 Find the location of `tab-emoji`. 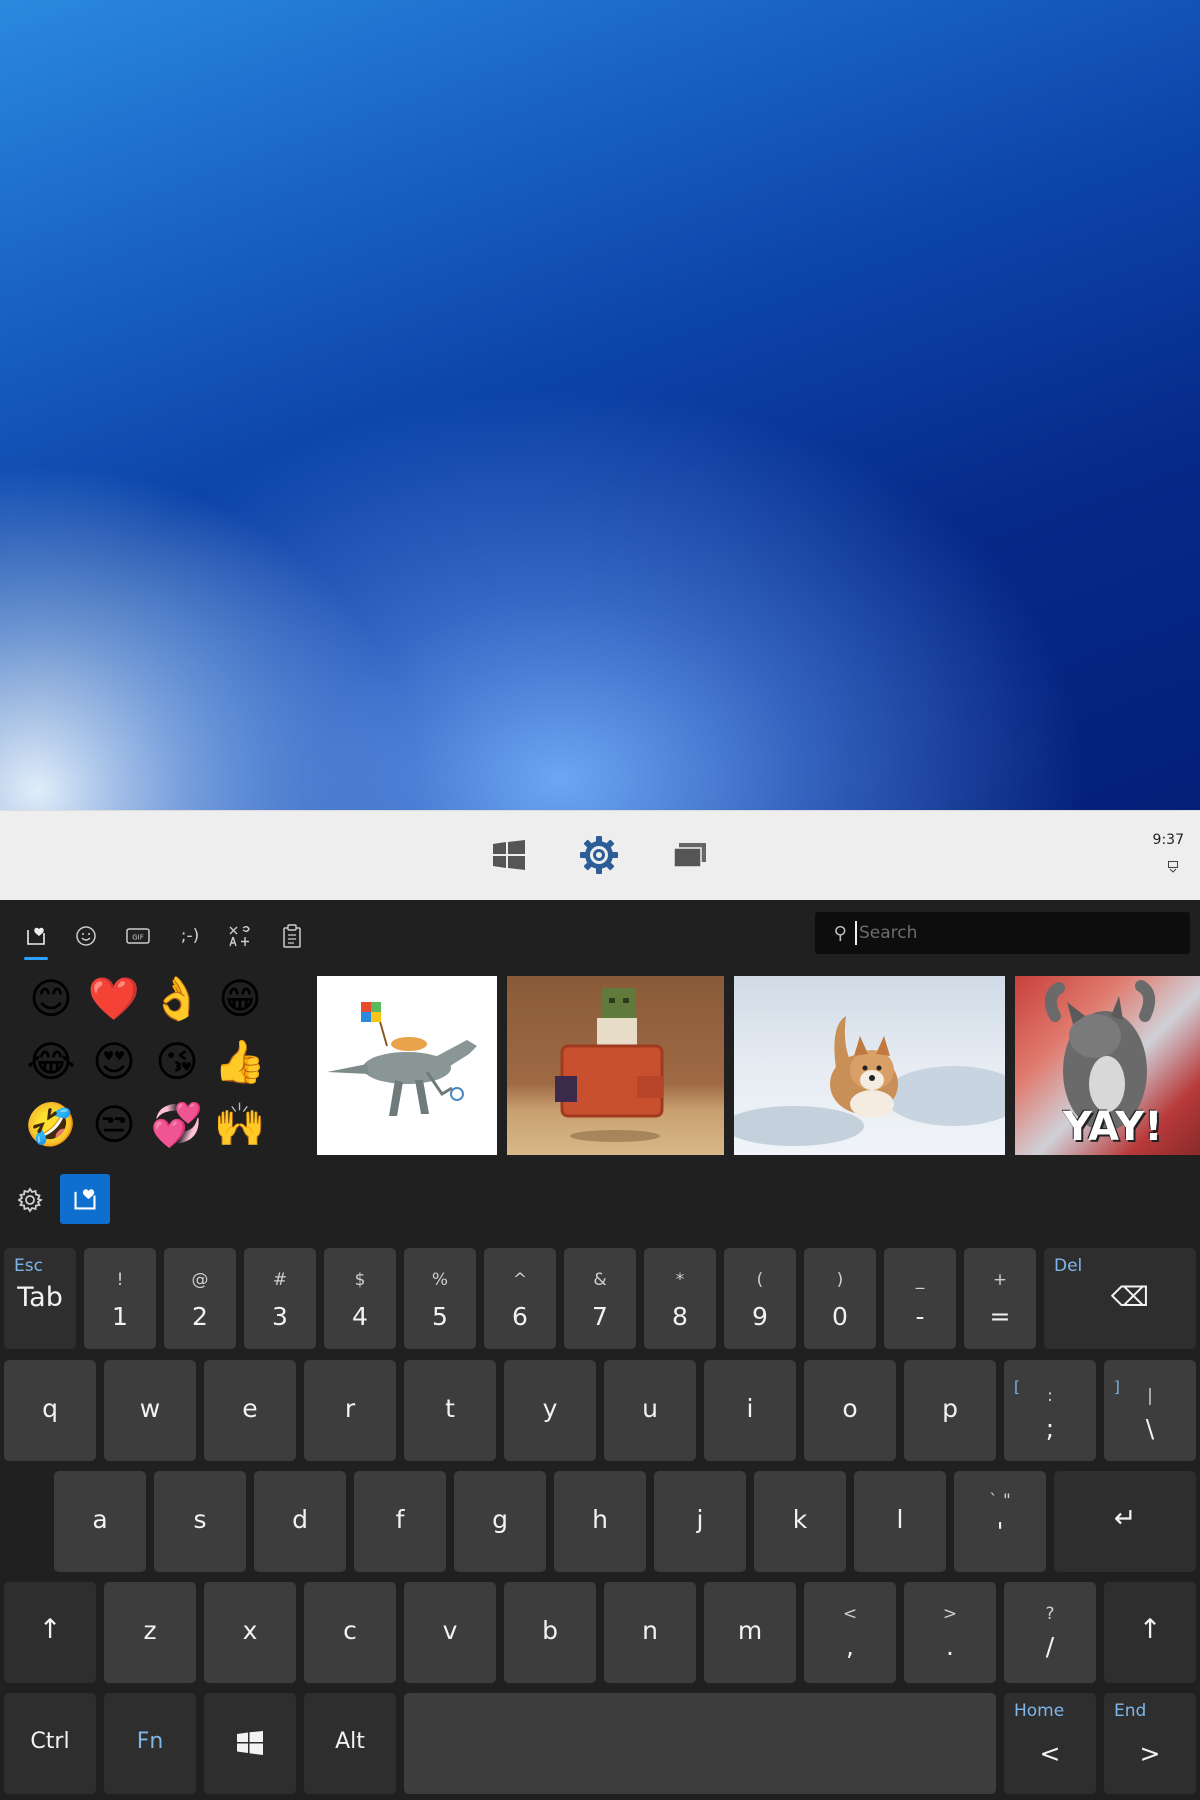

tab-emoji is located at coordinates (86, 936).